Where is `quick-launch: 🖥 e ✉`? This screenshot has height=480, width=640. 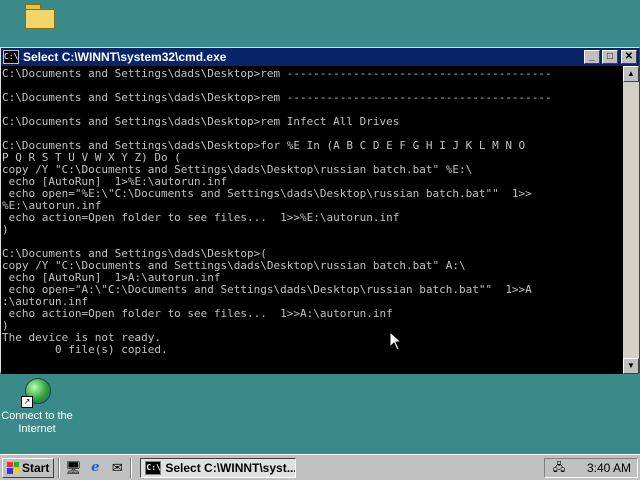
quick-launch: 🖥 e ✉ is located at coordinates (95, 468).